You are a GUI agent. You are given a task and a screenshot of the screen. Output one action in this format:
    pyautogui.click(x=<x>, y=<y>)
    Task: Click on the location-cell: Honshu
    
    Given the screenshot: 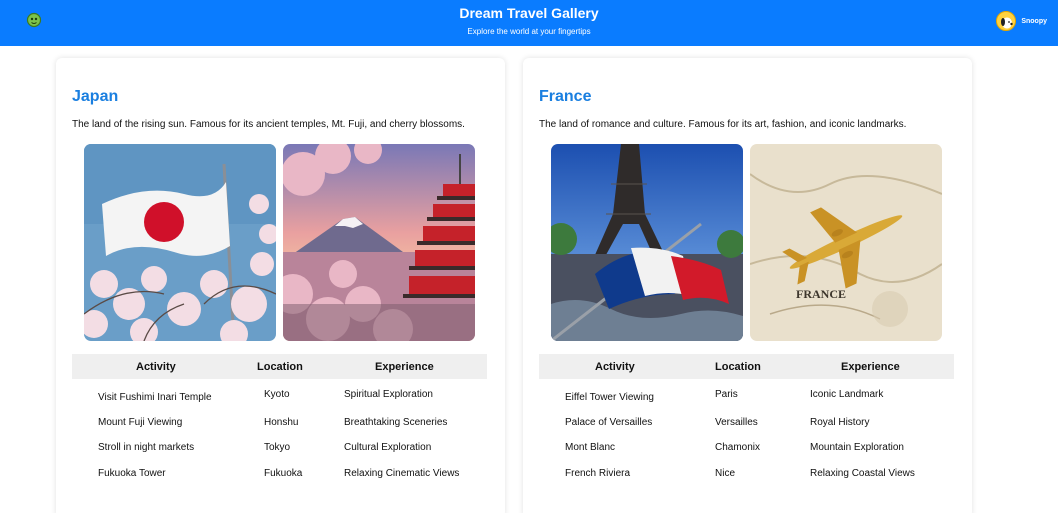 What is the action you would take?
    pyautogui.click(x=281, y=422)
    